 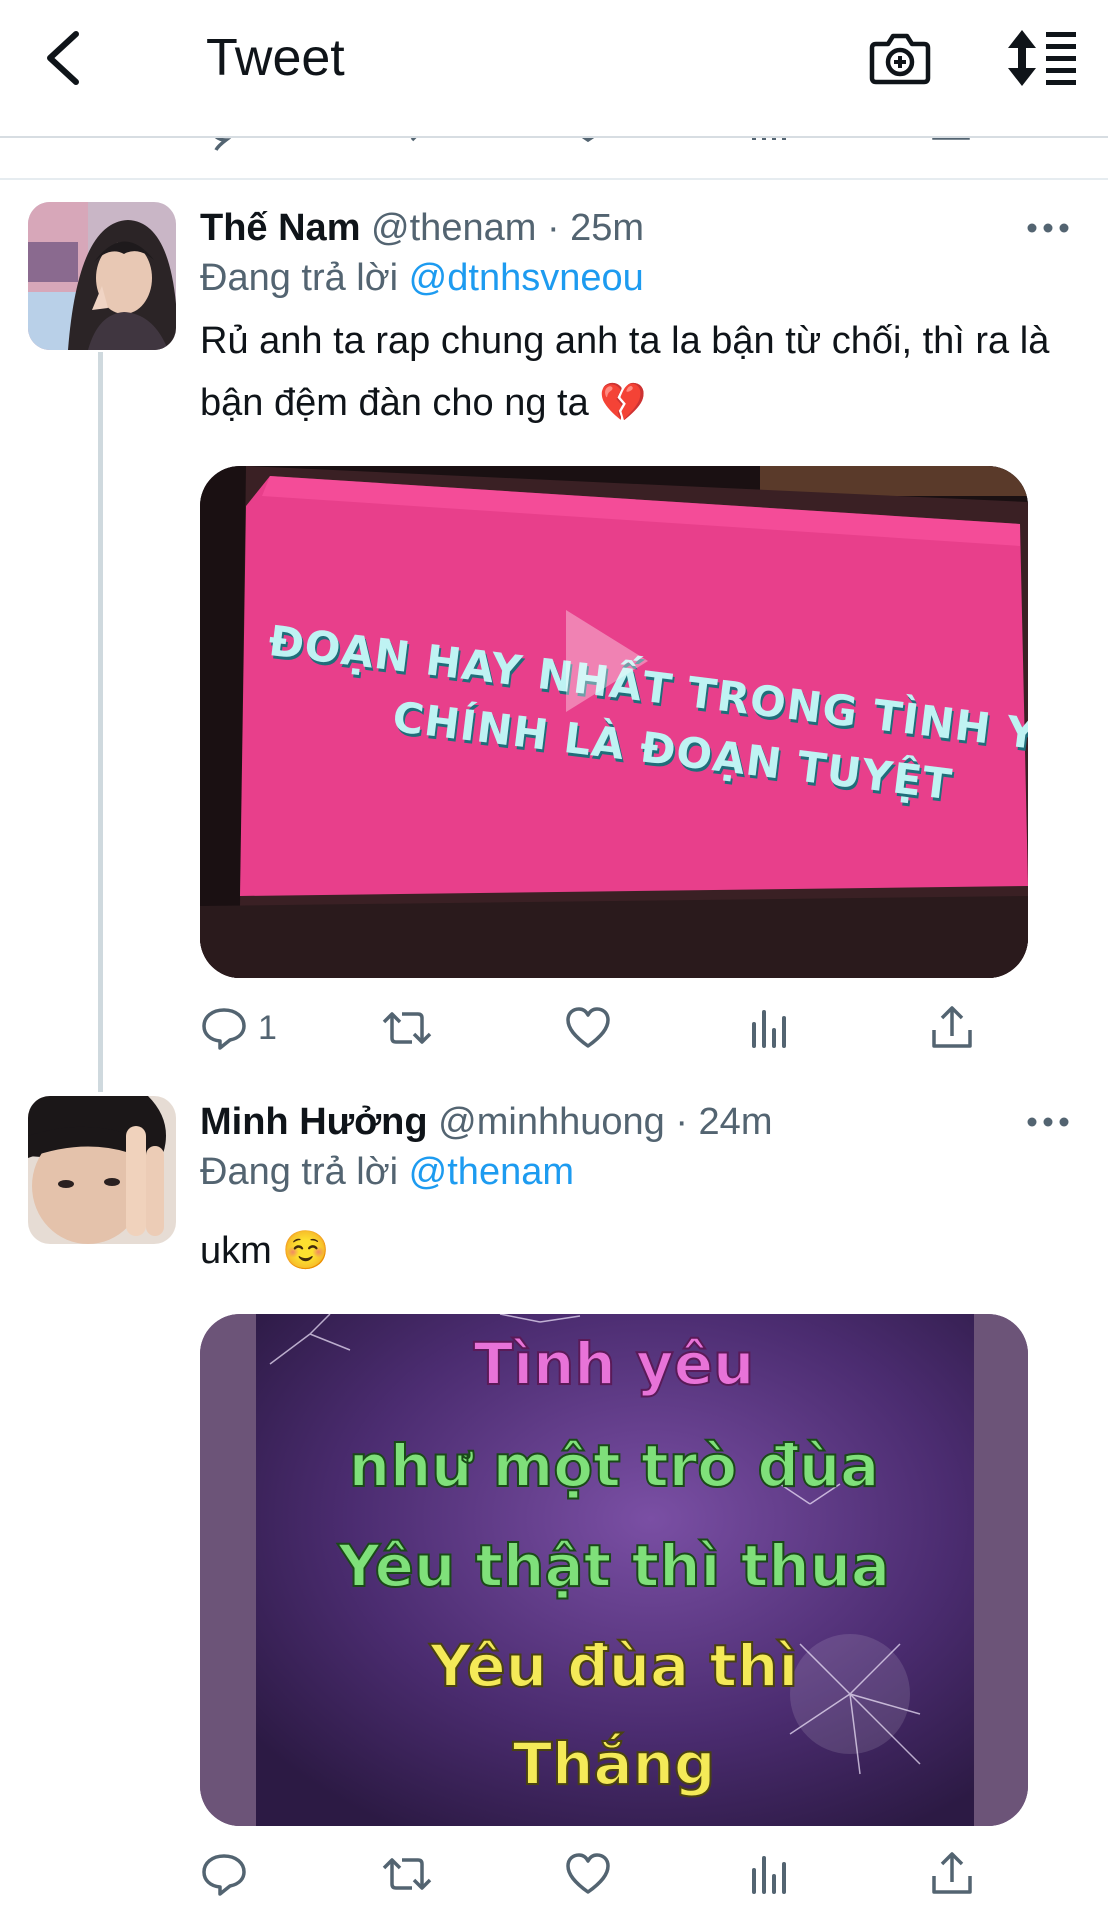 What do you see at coordinates (554, 179) in the screenshot?
I see `divider` at bounding box center [554, 179].